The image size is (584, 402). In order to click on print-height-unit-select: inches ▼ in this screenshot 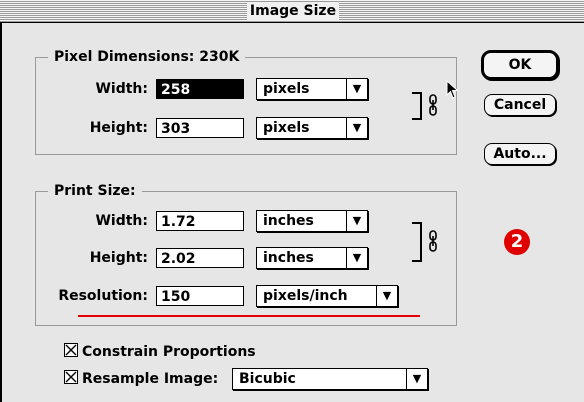, I will do `click(312, 258)`.